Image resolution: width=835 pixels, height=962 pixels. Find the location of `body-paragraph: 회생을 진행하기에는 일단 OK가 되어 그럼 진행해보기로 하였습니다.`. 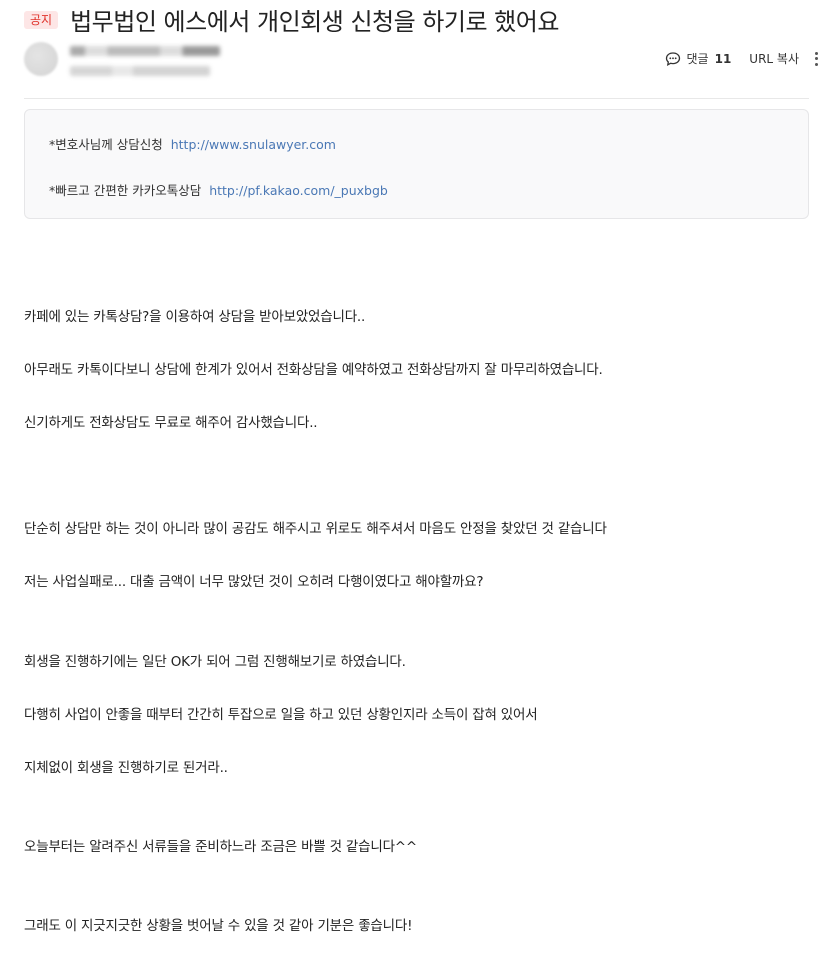

body-paragraph: 회생을 진행하기에는 일단 OK가 되어 그럼 진행해보기로 하였습니다. is located at coordinates (215, 662).